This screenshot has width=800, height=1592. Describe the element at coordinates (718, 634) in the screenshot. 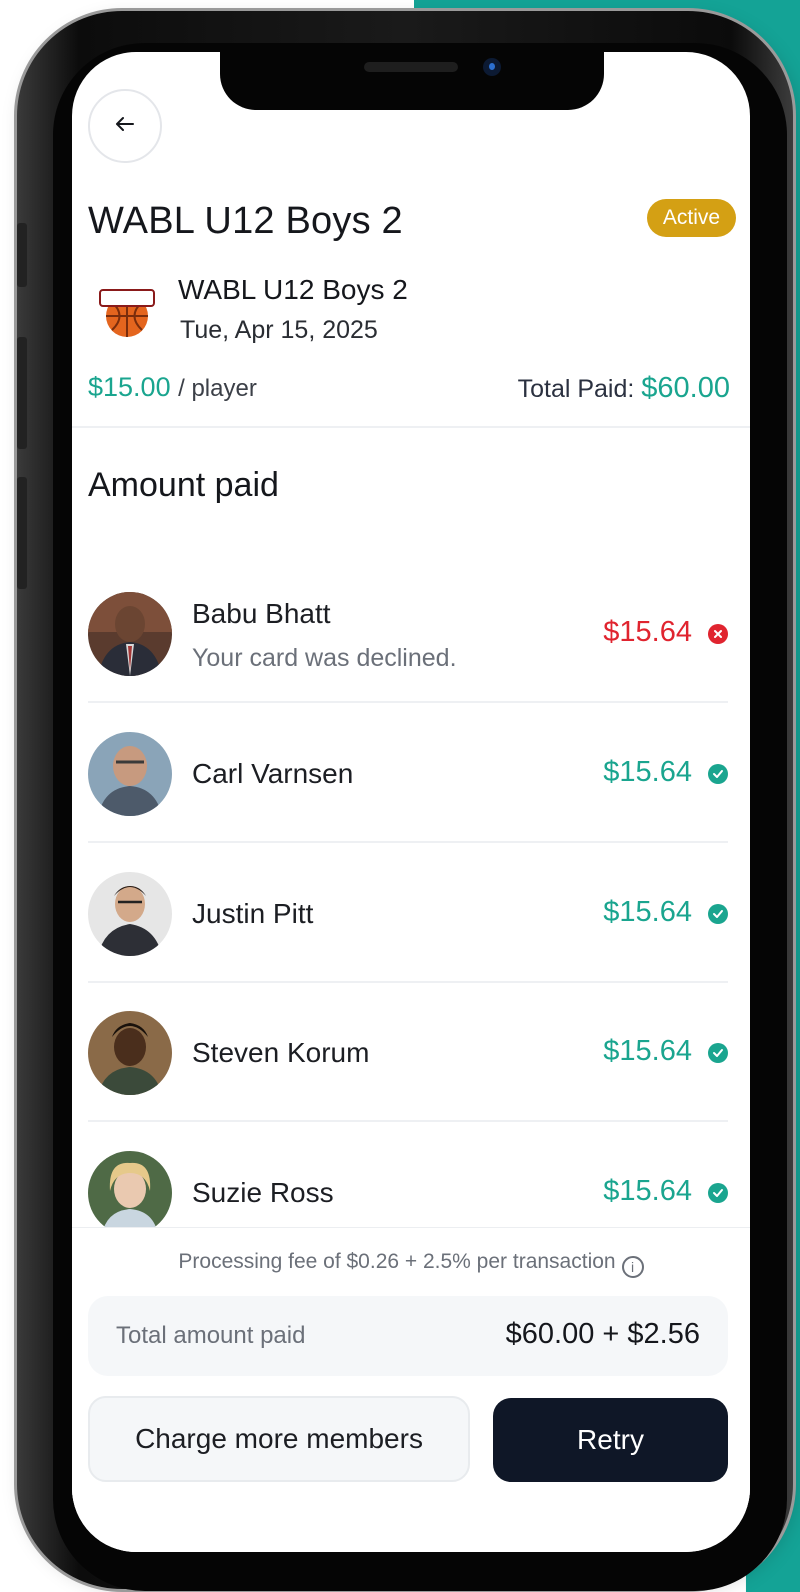

I see `x-circle-icon` at that location.